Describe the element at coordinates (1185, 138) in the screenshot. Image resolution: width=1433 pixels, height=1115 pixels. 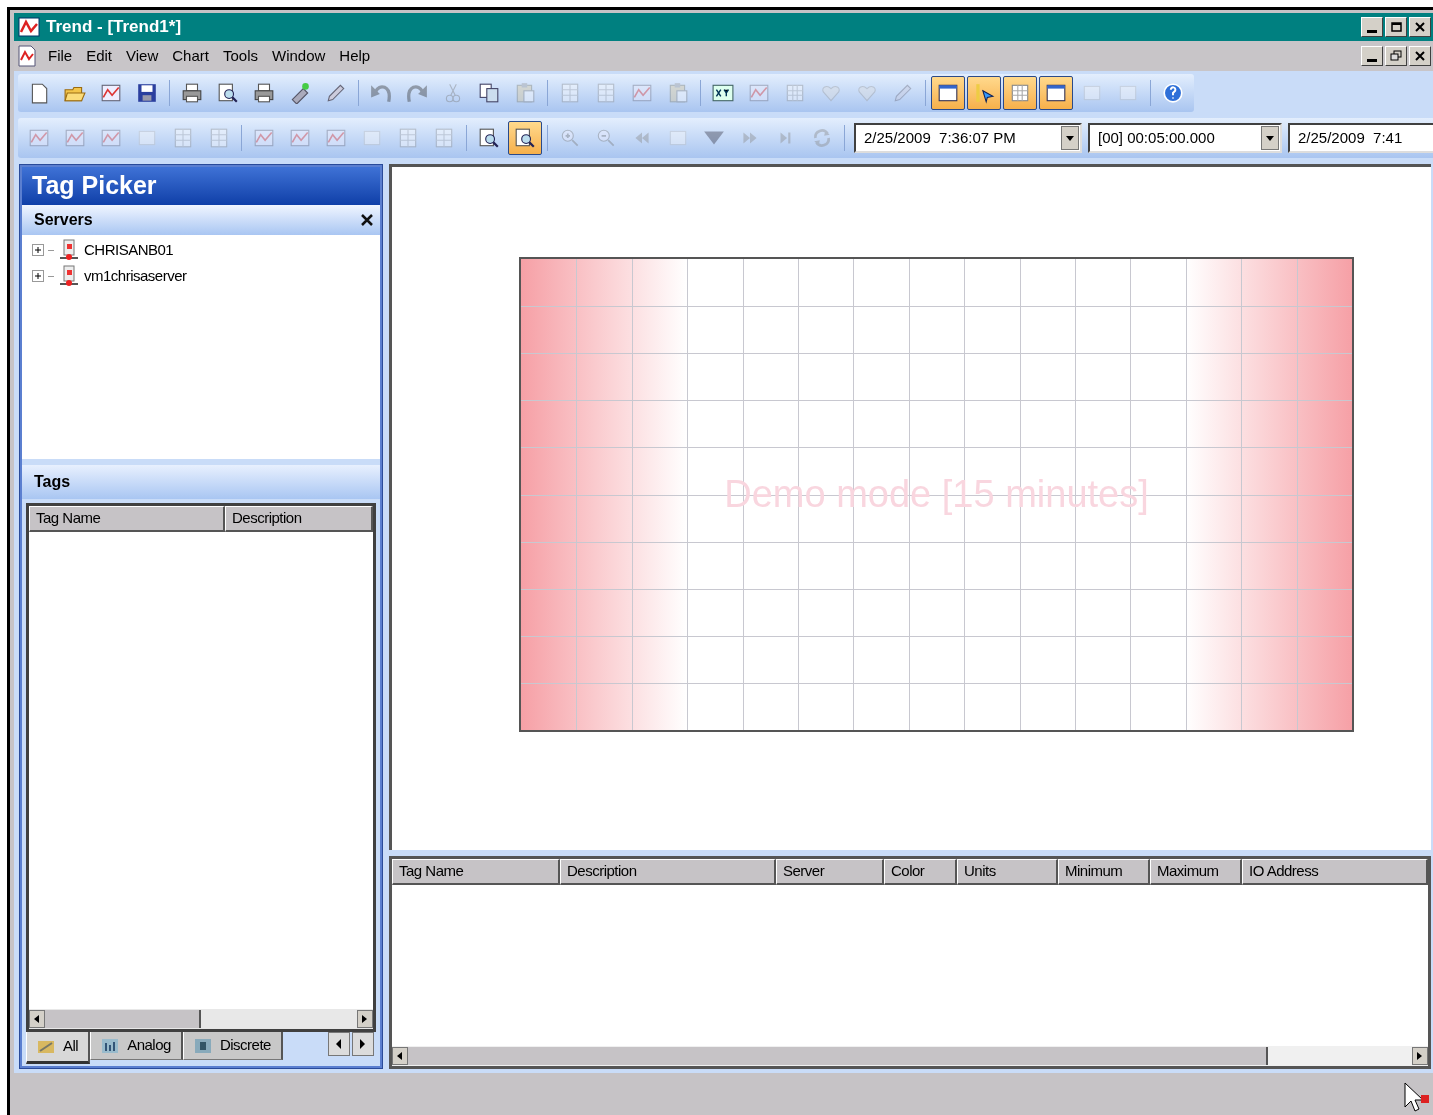
I see `date-time-field: [00] 00:05:00.000` at that location.